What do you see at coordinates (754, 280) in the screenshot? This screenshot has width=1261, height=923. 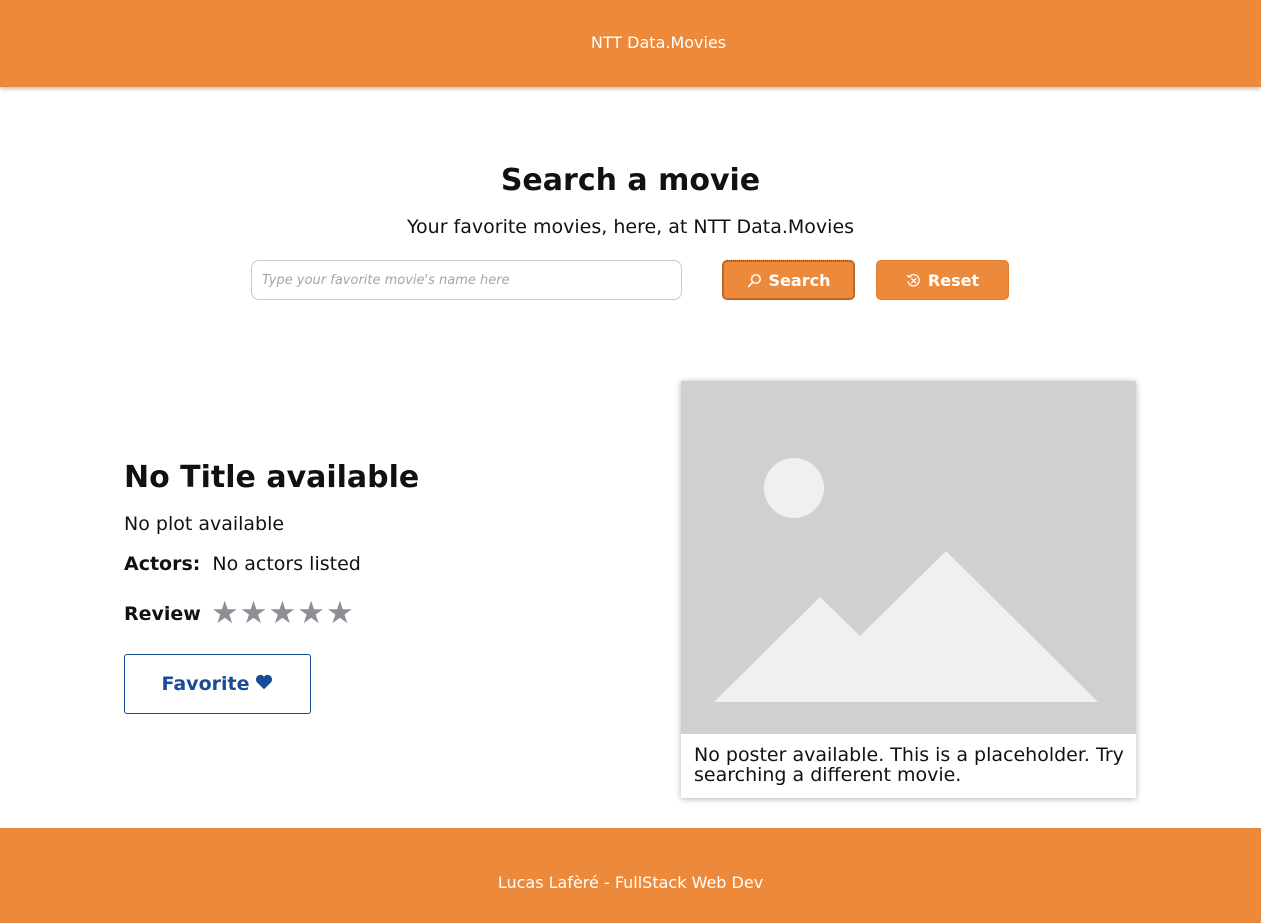 I see `search-icon` at bounding box center [754, 280].